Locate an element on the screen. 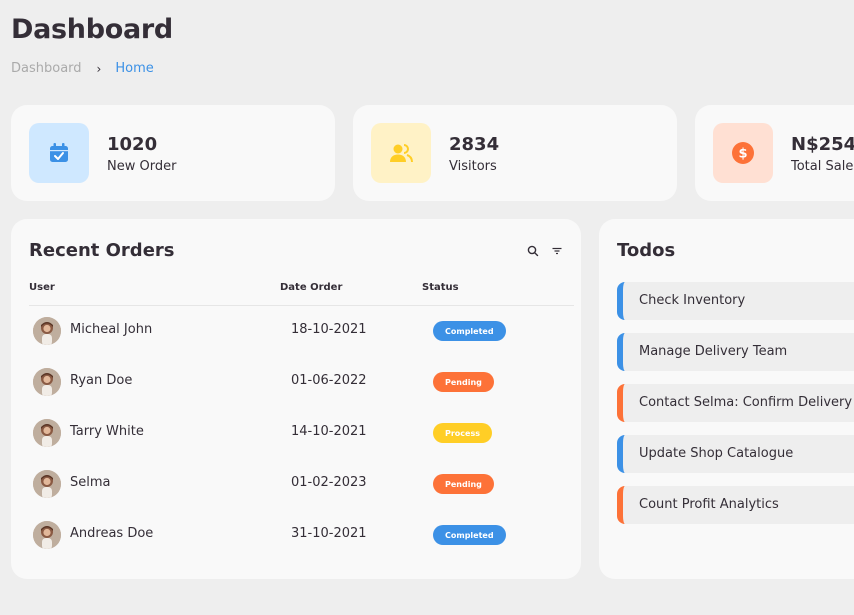 This screenshot has height=615, width=854. stat-card-visitors: 2834 Visitors is located at coordinates (515, 153).